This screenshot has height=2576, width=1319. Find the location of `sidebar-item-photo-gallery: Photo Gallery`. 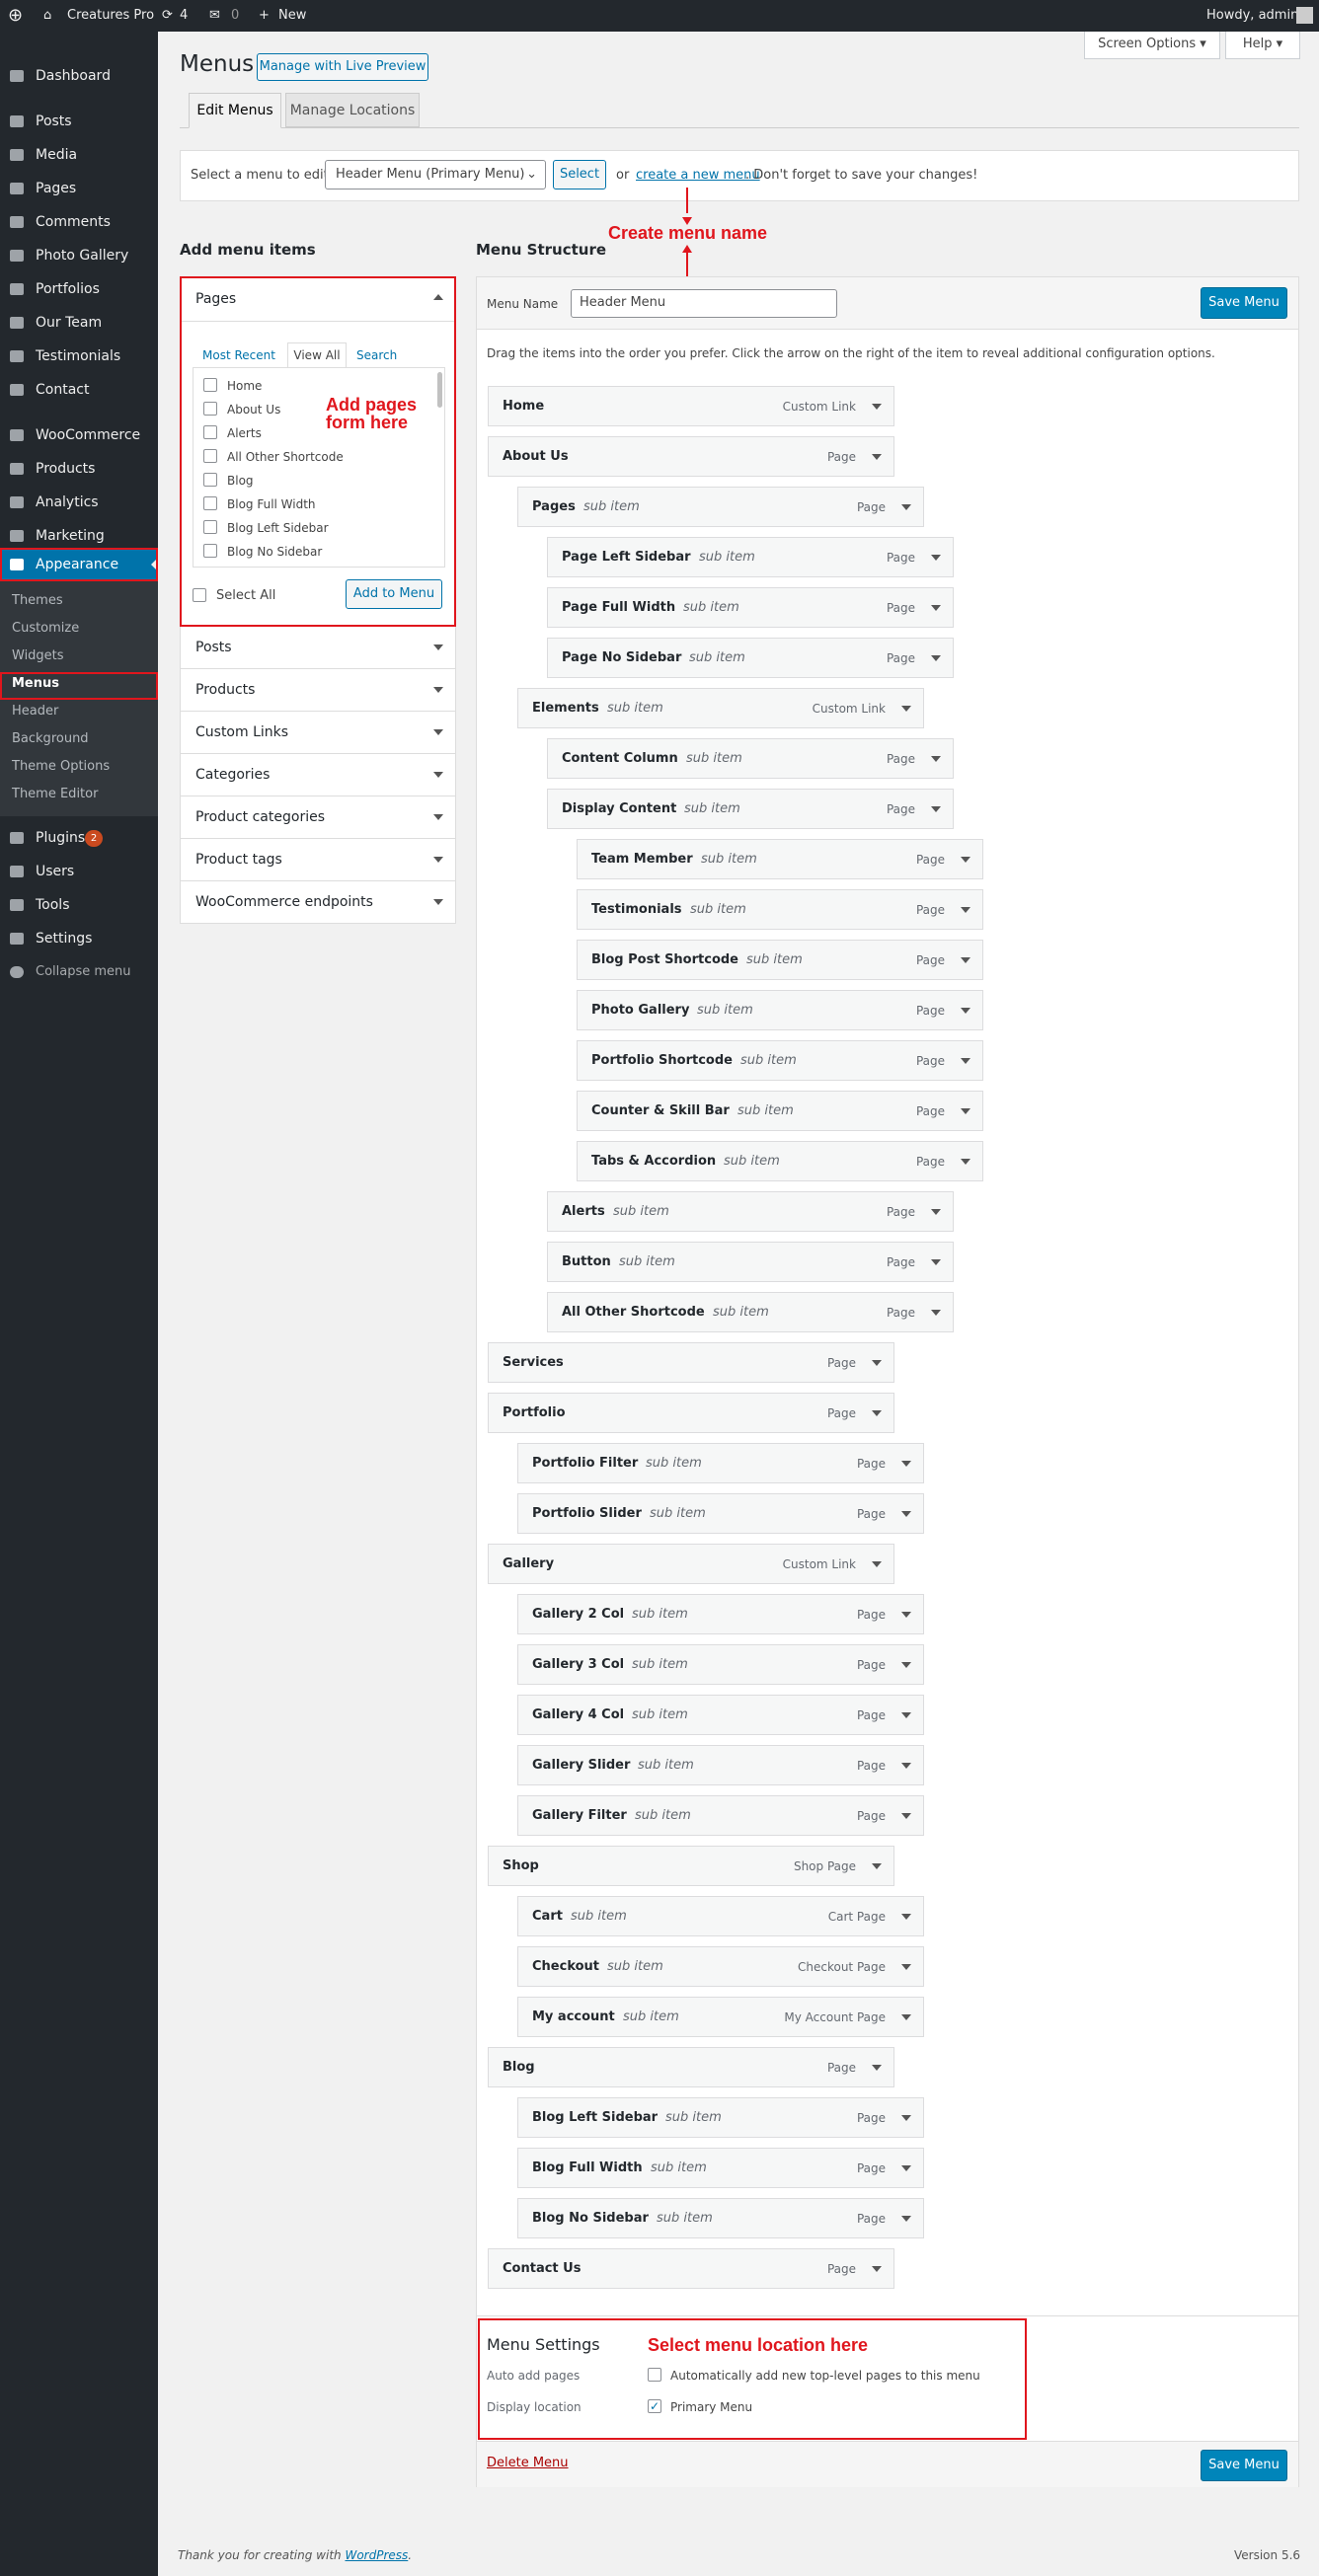

sidebar-item-photo-gallery: Photo Gallery is located at coordinates (79, 255).